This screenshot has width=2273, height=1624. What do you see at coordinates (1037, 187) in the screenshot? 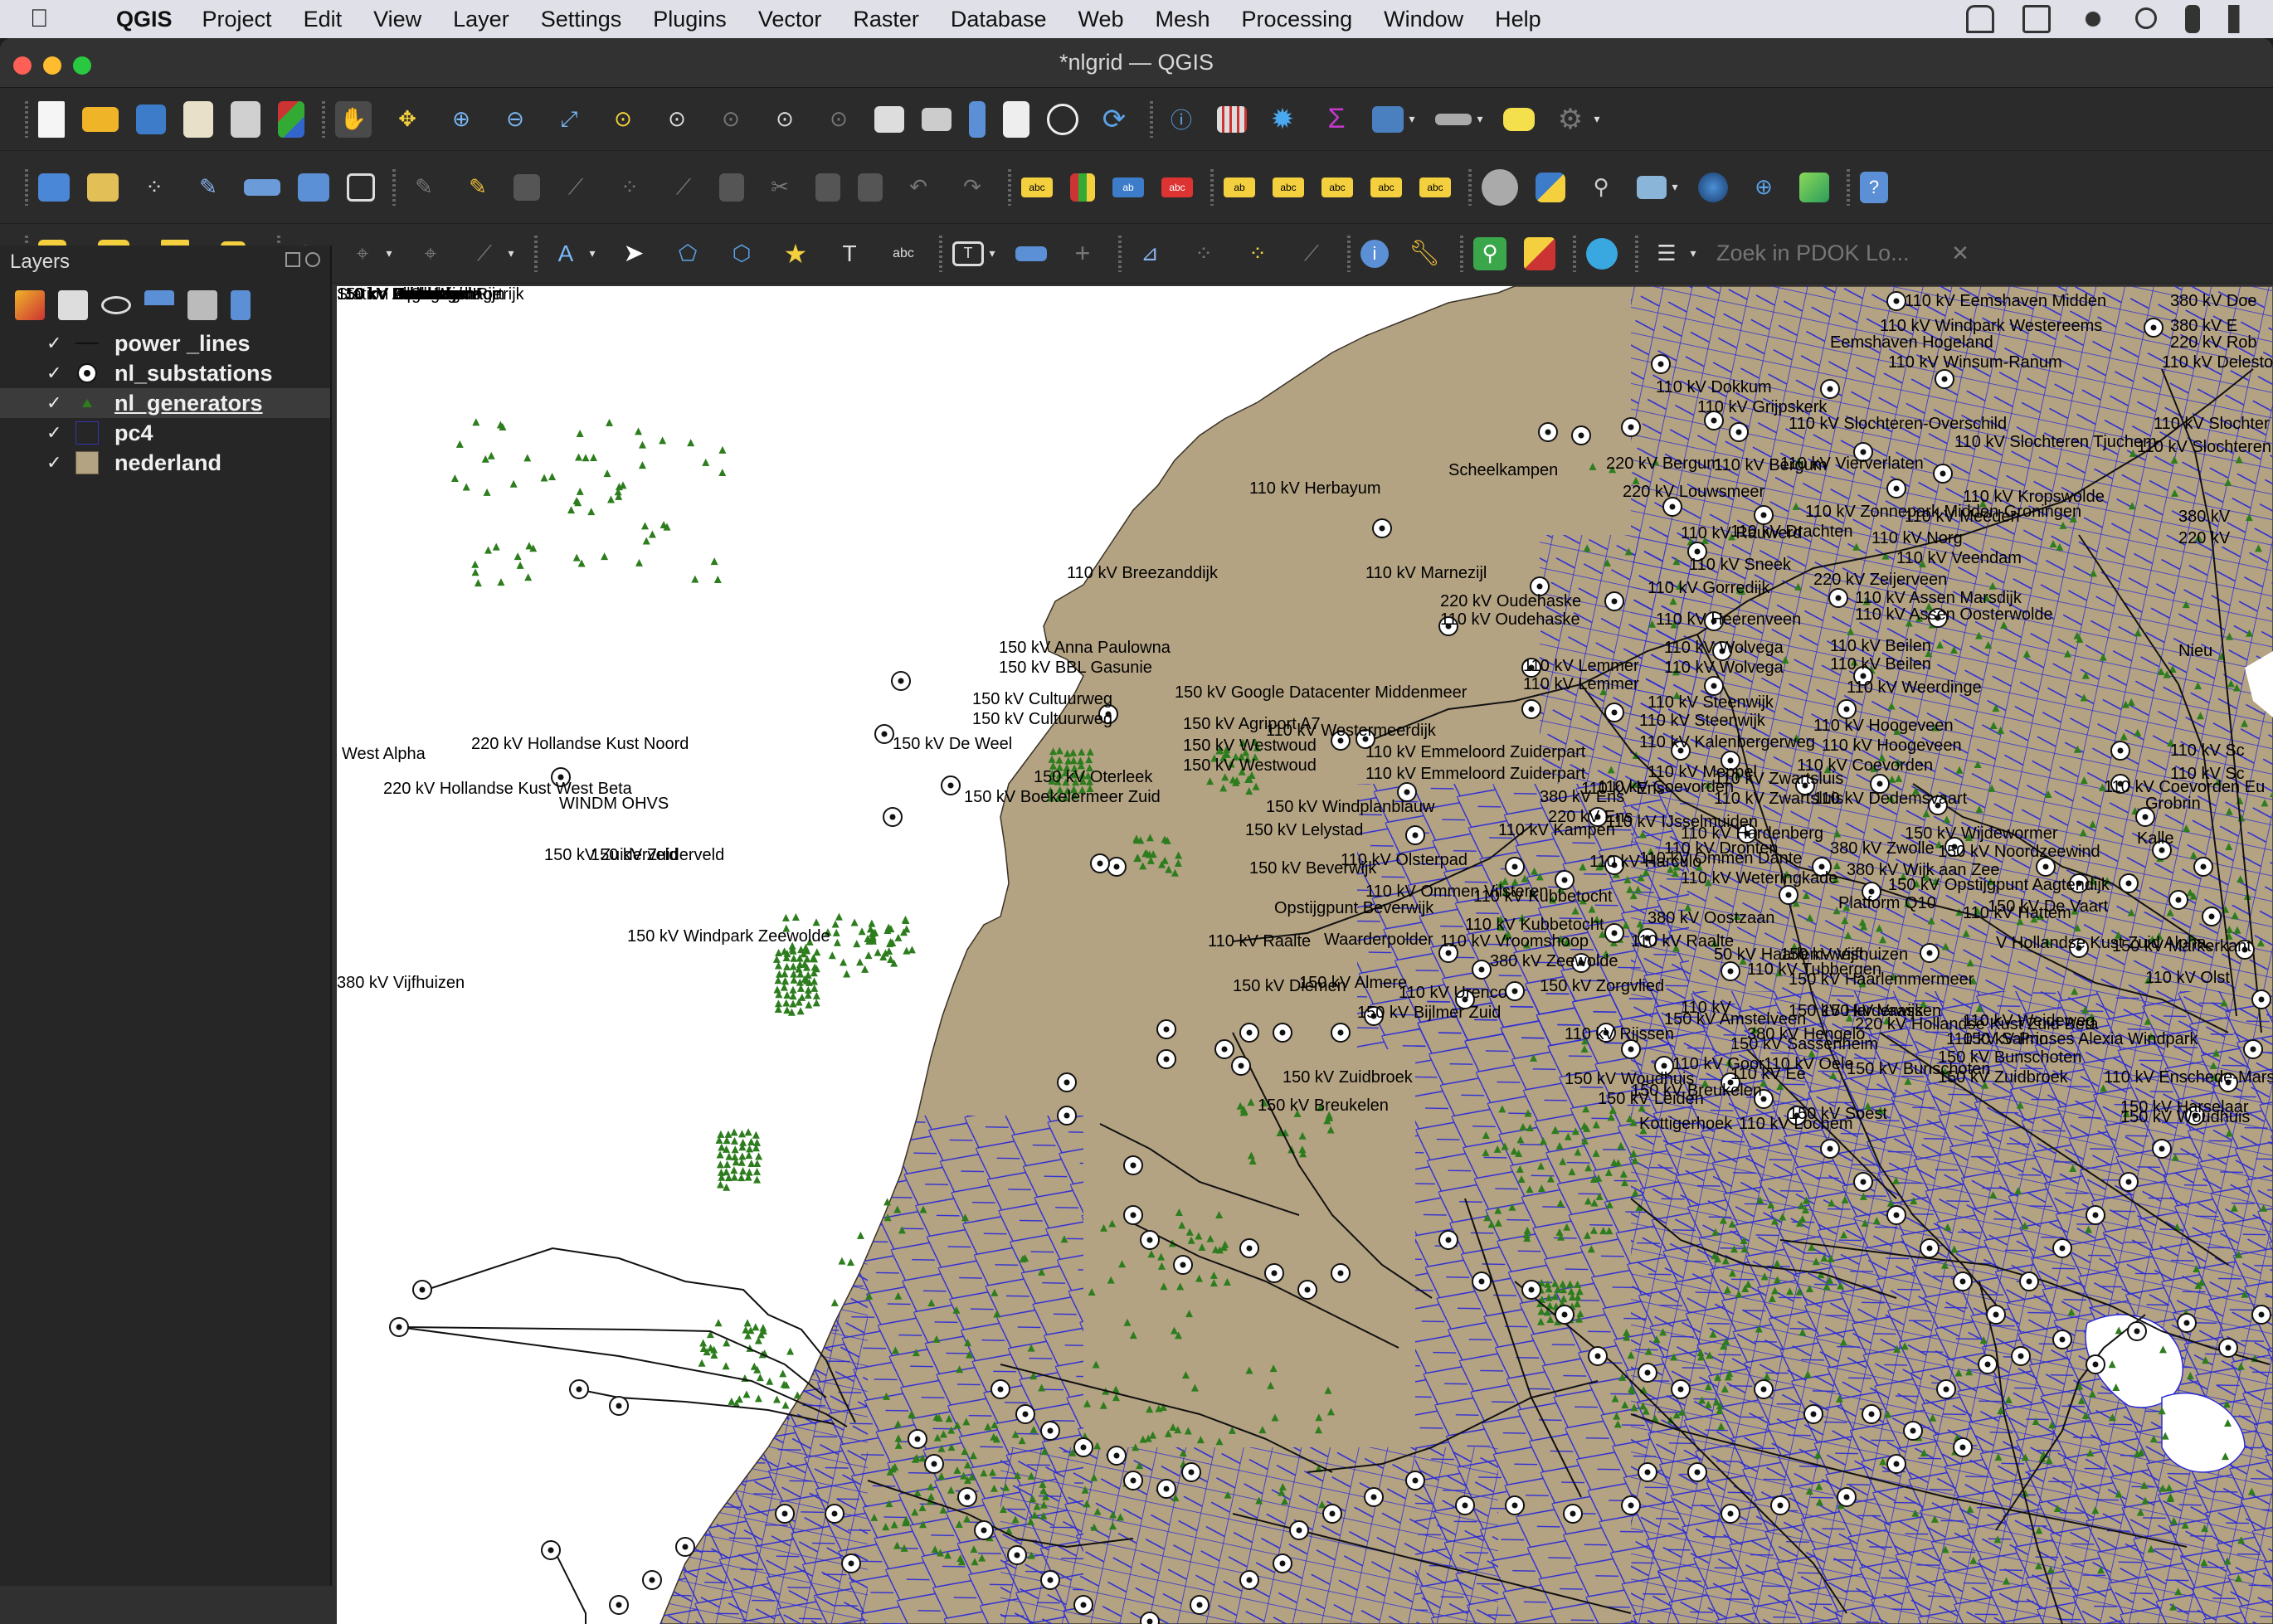
I see `label-tool-icon: abc` at bounding box center [1037, 187].